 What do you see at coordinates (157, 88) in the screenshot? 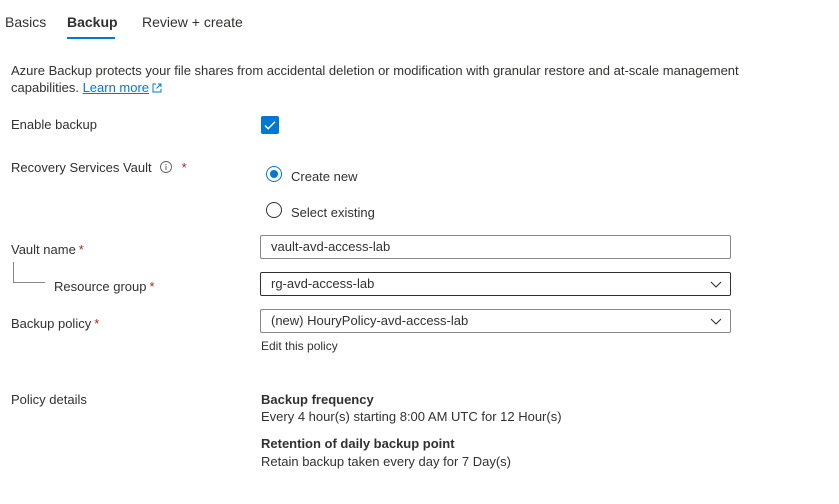
I see `external-link-icon` at bounding box center [157, 88].